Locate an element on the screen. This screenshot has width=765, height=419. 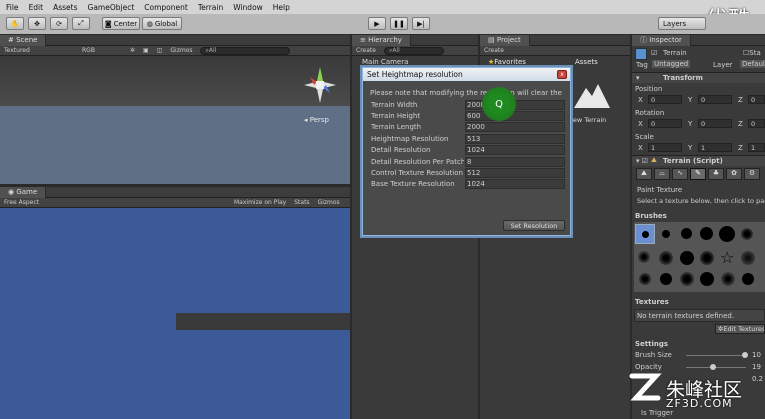
static-checkbox: ☐Sta is located at coordinates (752, 53).